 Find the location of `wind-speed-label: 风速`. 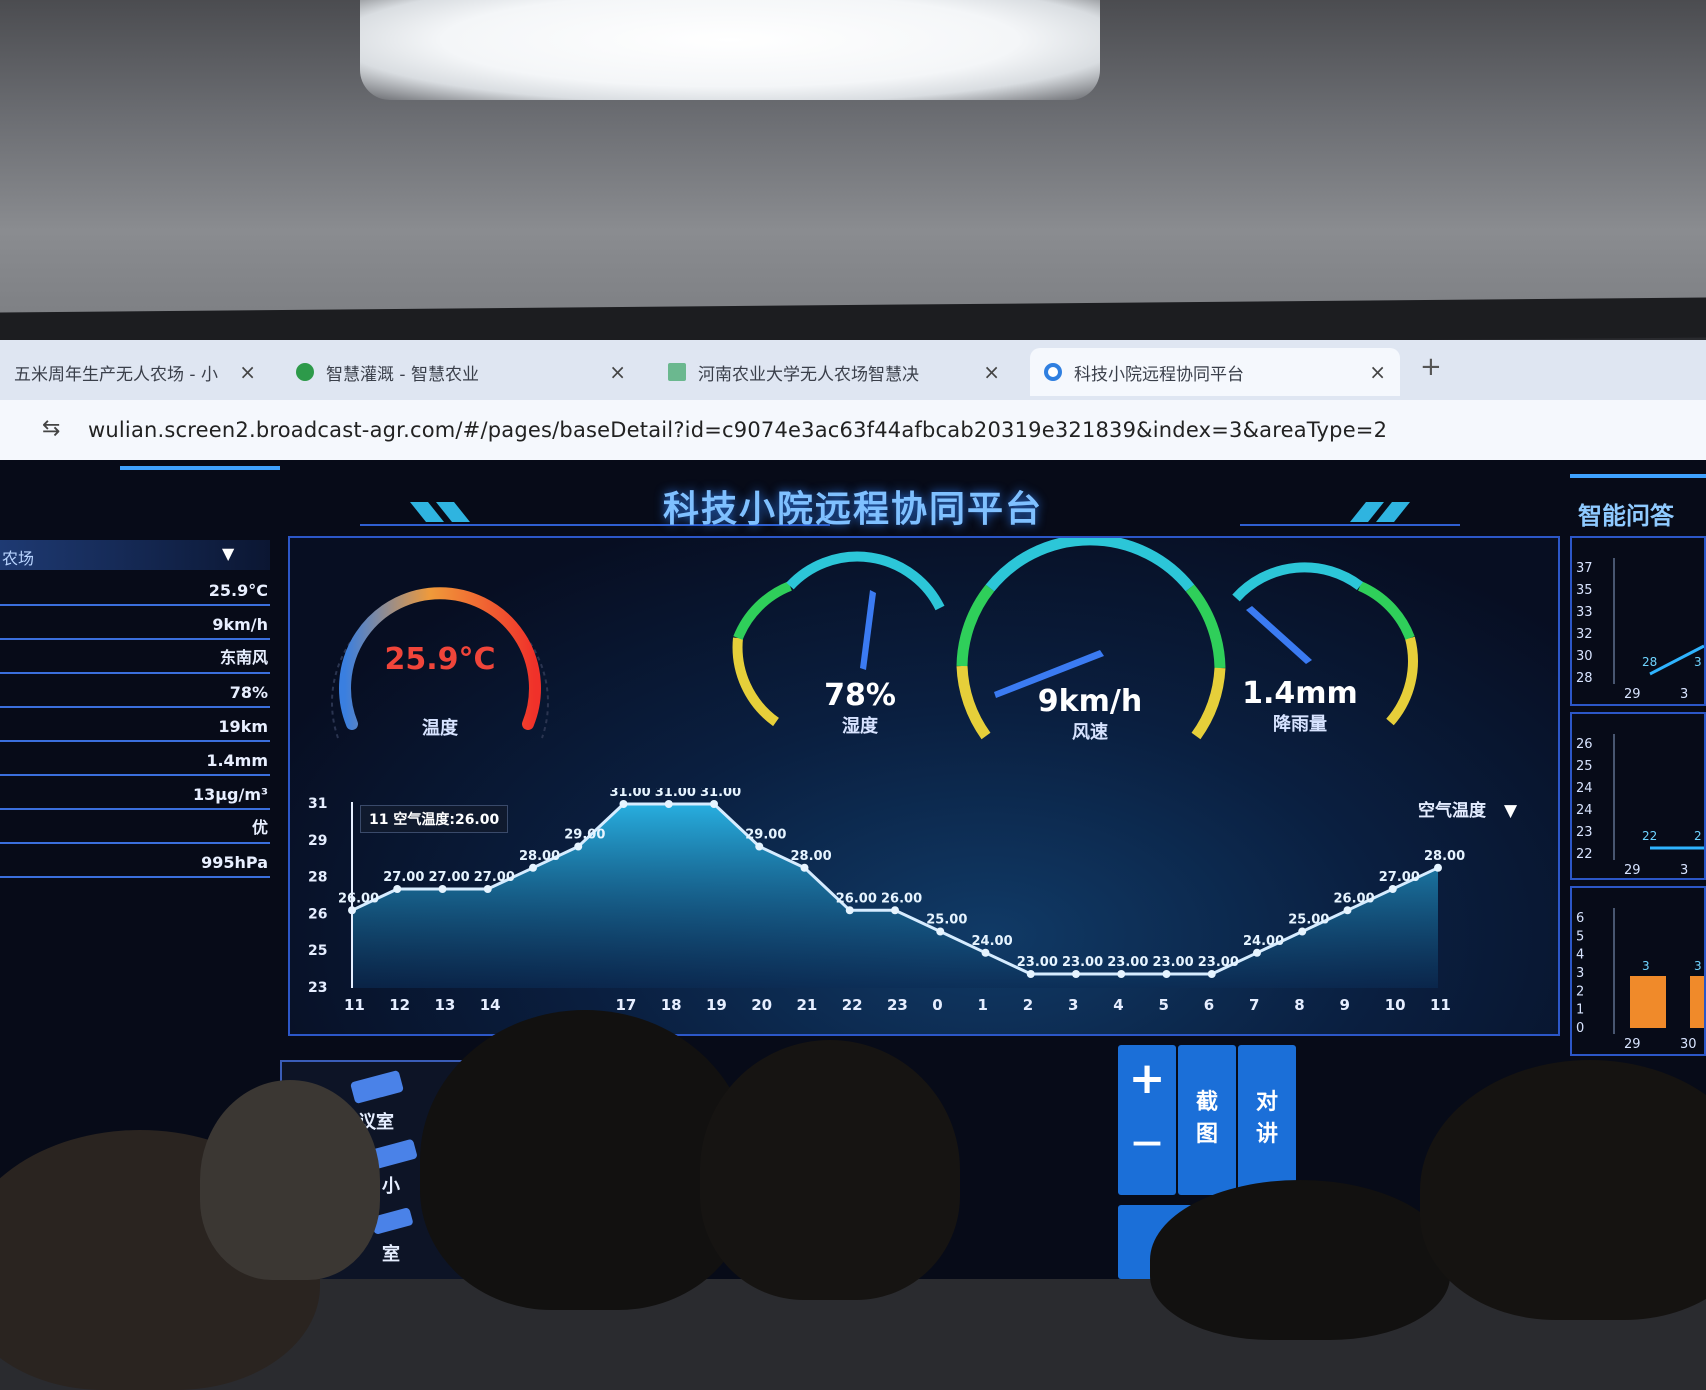

wind-speed-label: 风速 is located at coordinates (1090, 732).